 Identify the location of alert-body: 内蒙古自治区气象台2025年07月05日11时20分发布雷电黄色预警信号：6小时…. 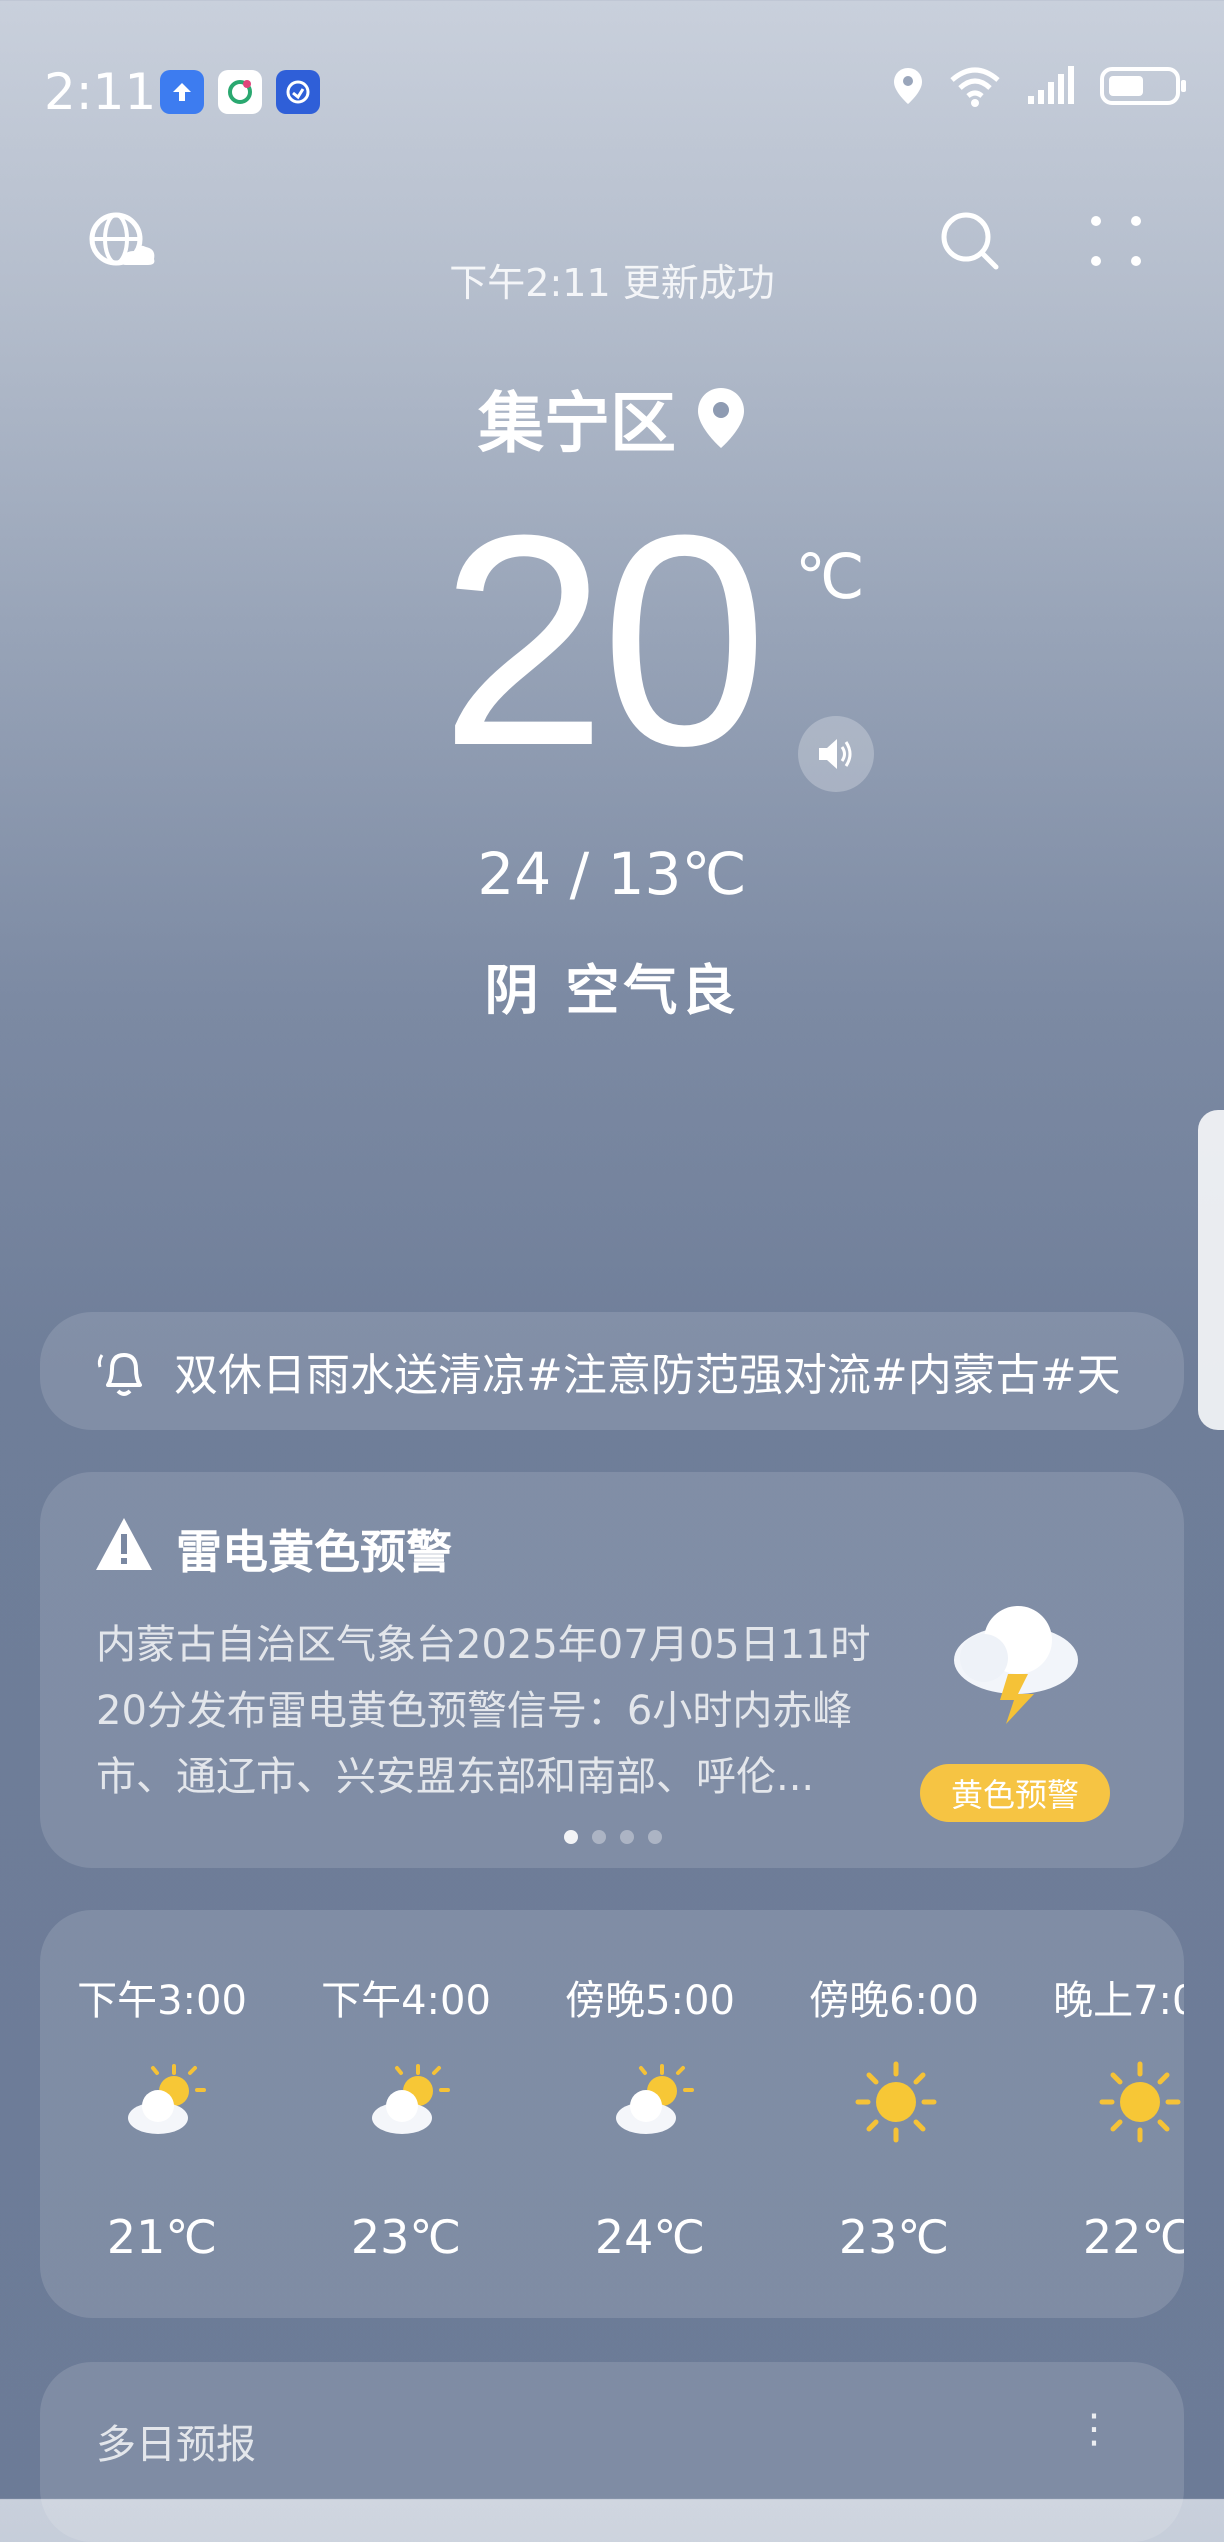
(483, 1711).